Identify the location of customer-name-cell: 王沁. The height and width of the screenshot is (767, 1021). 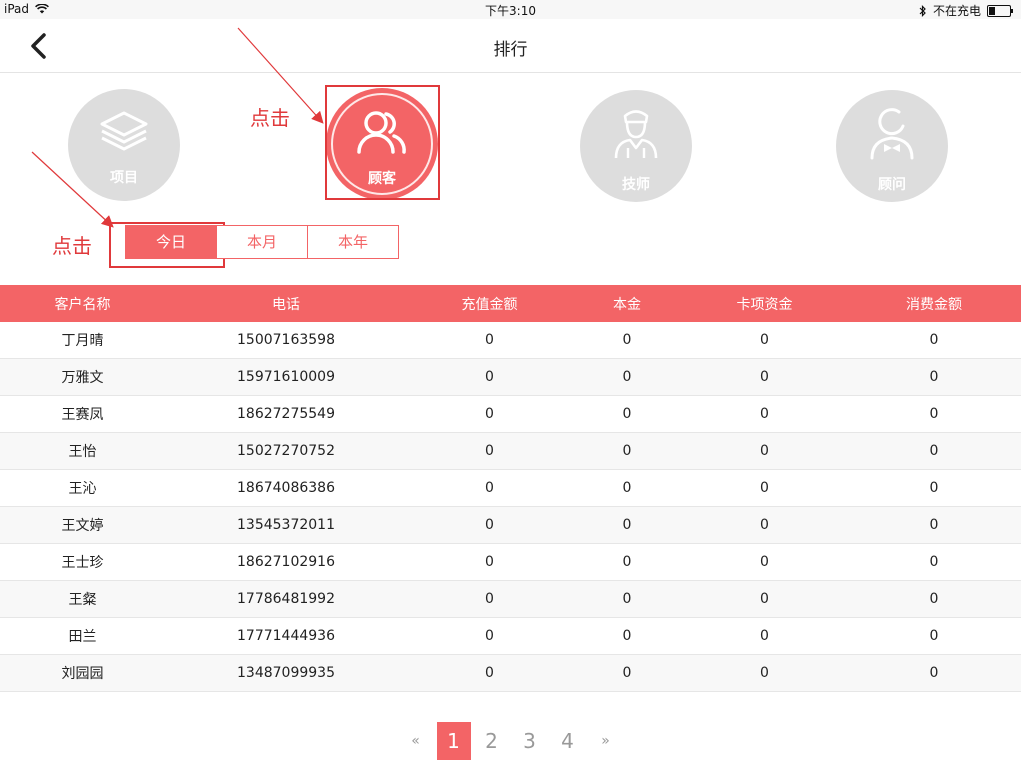
(82, 488).